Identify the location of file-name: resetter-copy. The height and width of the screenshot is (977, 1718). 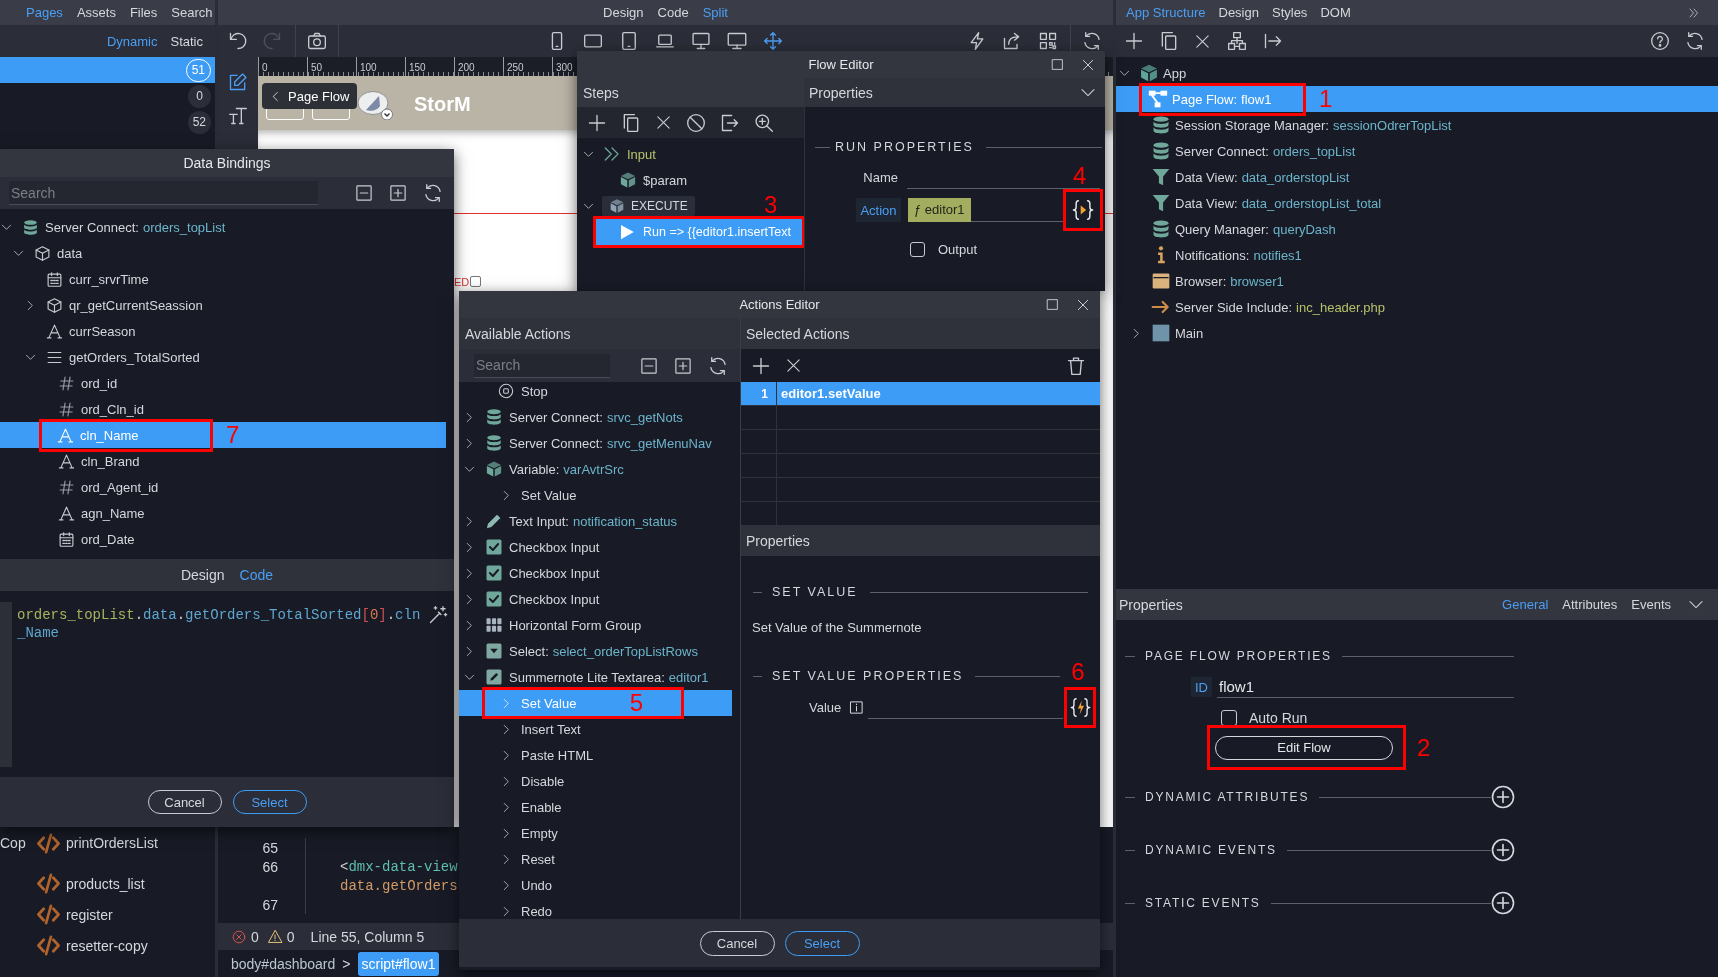
(107, 945).